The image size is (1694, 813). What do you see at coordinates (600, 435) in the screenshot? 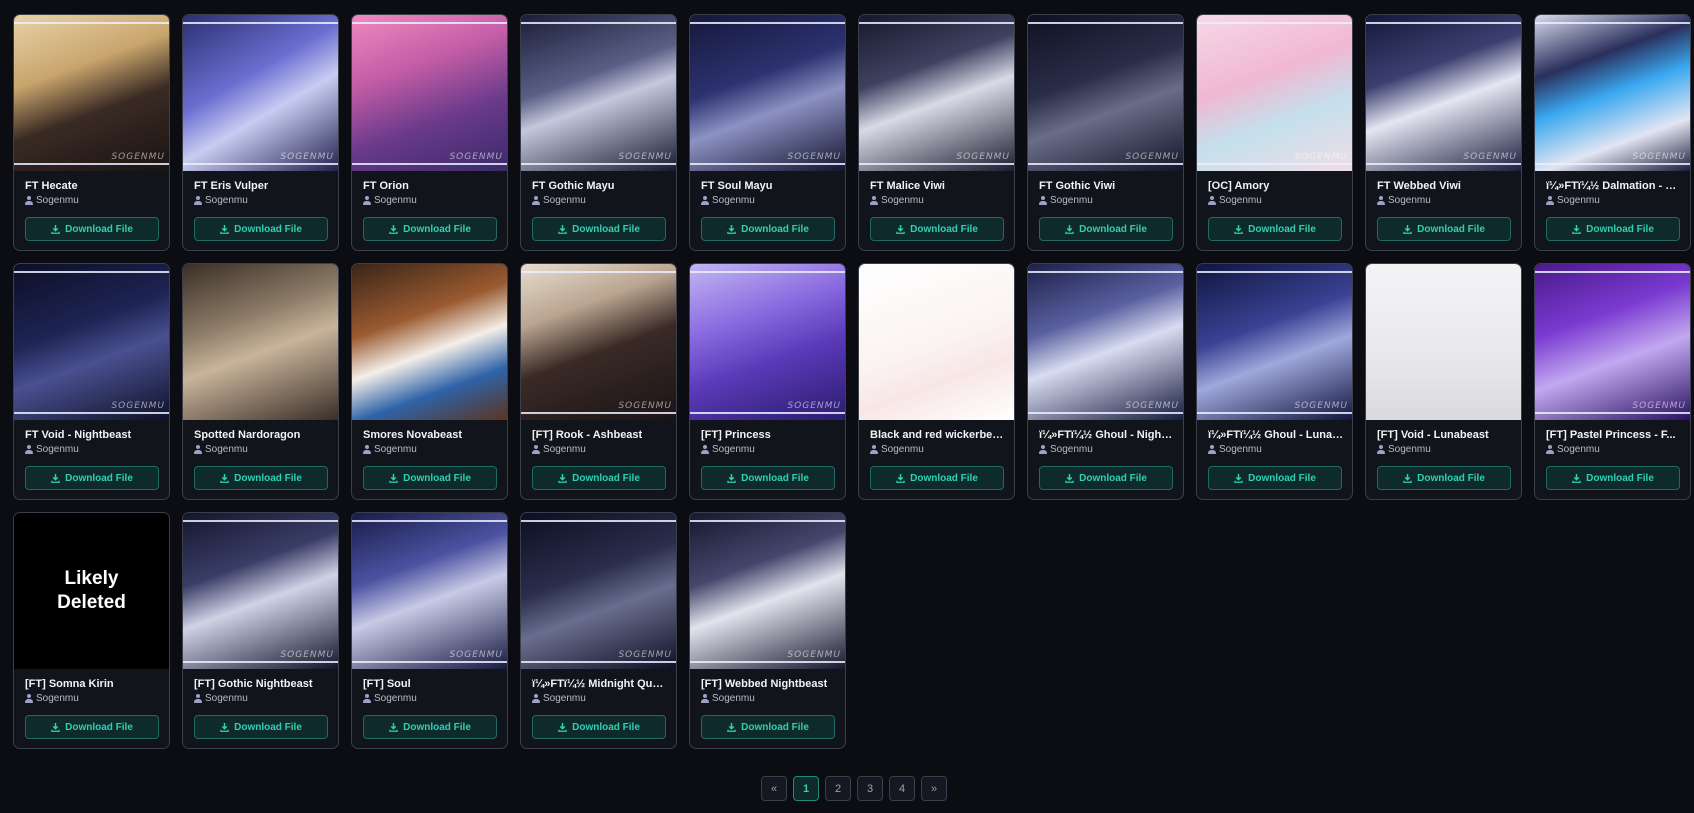
I see `card-title: [FT] Rook - Ashbeast` at bounding box center [600, 435].